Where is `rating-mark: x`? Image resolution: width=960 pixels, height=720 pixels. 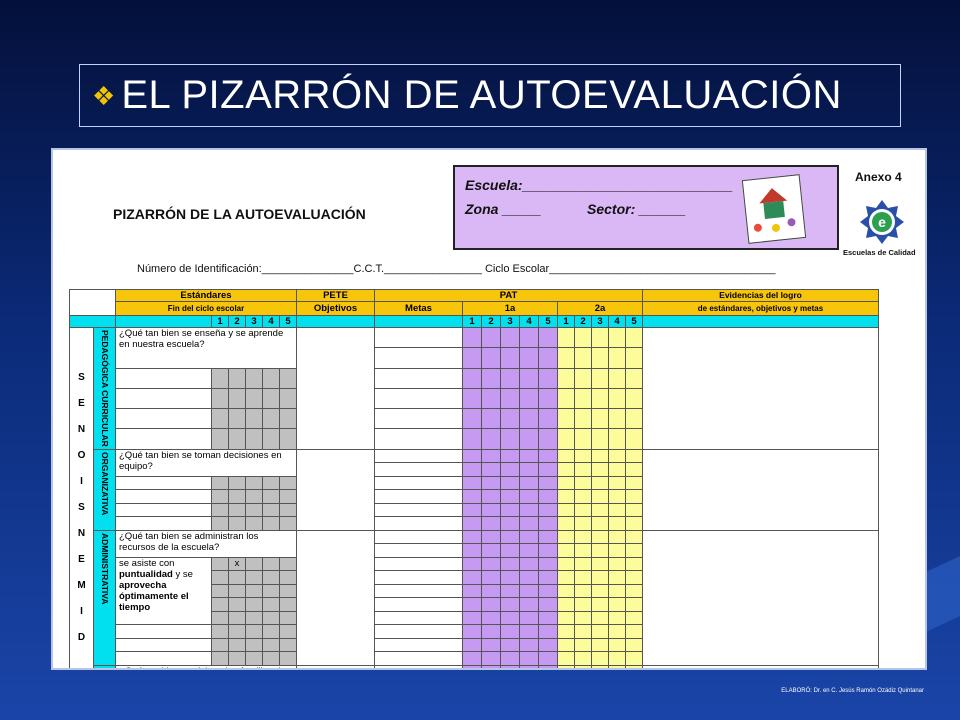 rating-mark: x is located at coordinates (237, 563).